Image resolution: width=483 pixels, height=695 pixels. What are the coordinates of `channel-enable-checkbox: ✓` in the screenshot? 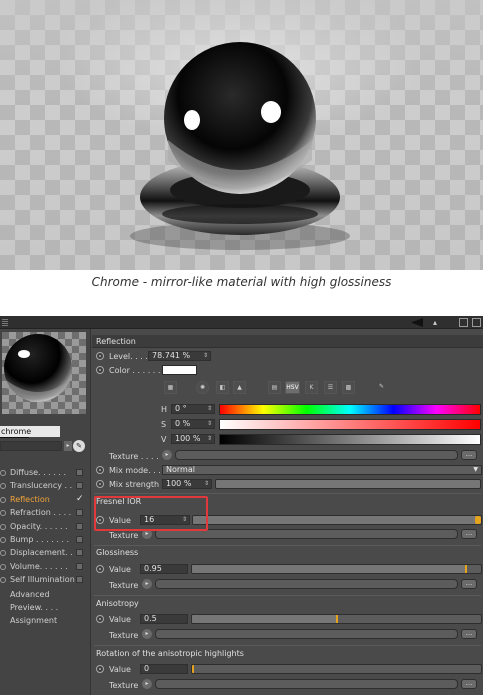 It's located at (80, 498).